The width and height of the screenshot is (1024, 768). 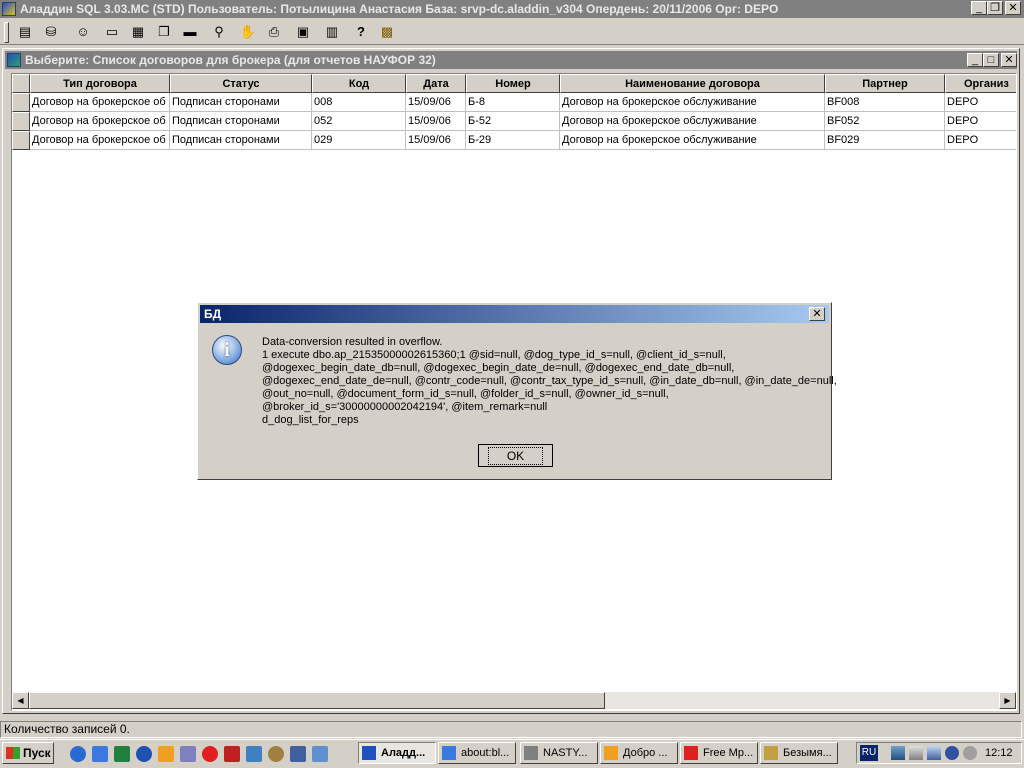 What do you see at coordinates (995, 8) in the screenshot?
I see `restore-button: ❐` at bounding box center [995, 8].